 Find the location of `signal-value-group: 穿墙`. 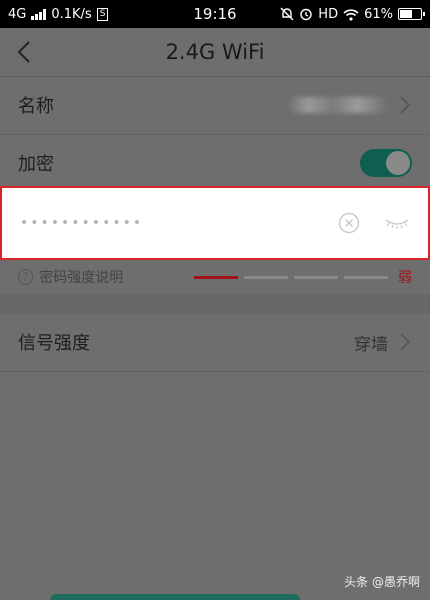

signal-value-group: 穿墙 is located at coordinates (383, 342).